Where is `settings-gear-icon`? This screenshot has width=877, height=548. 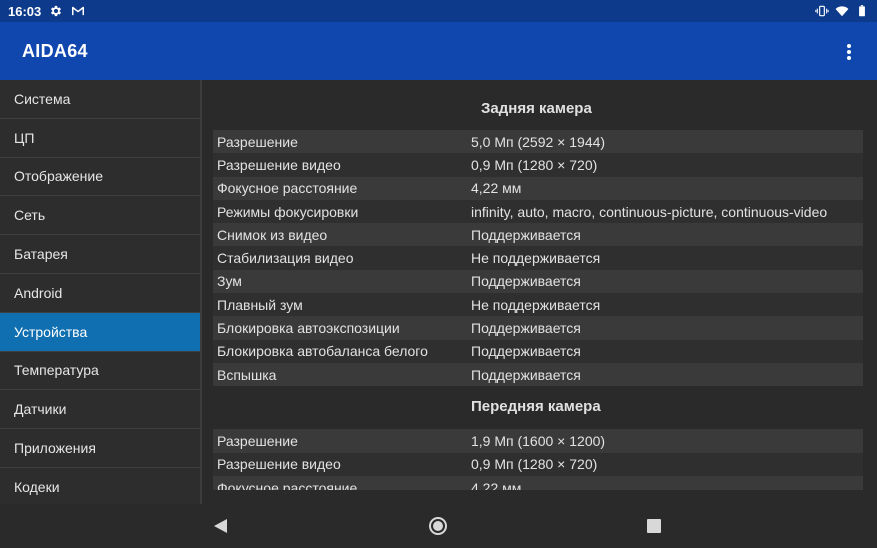 settings-gear-icon is located at coordinates (56, 11).